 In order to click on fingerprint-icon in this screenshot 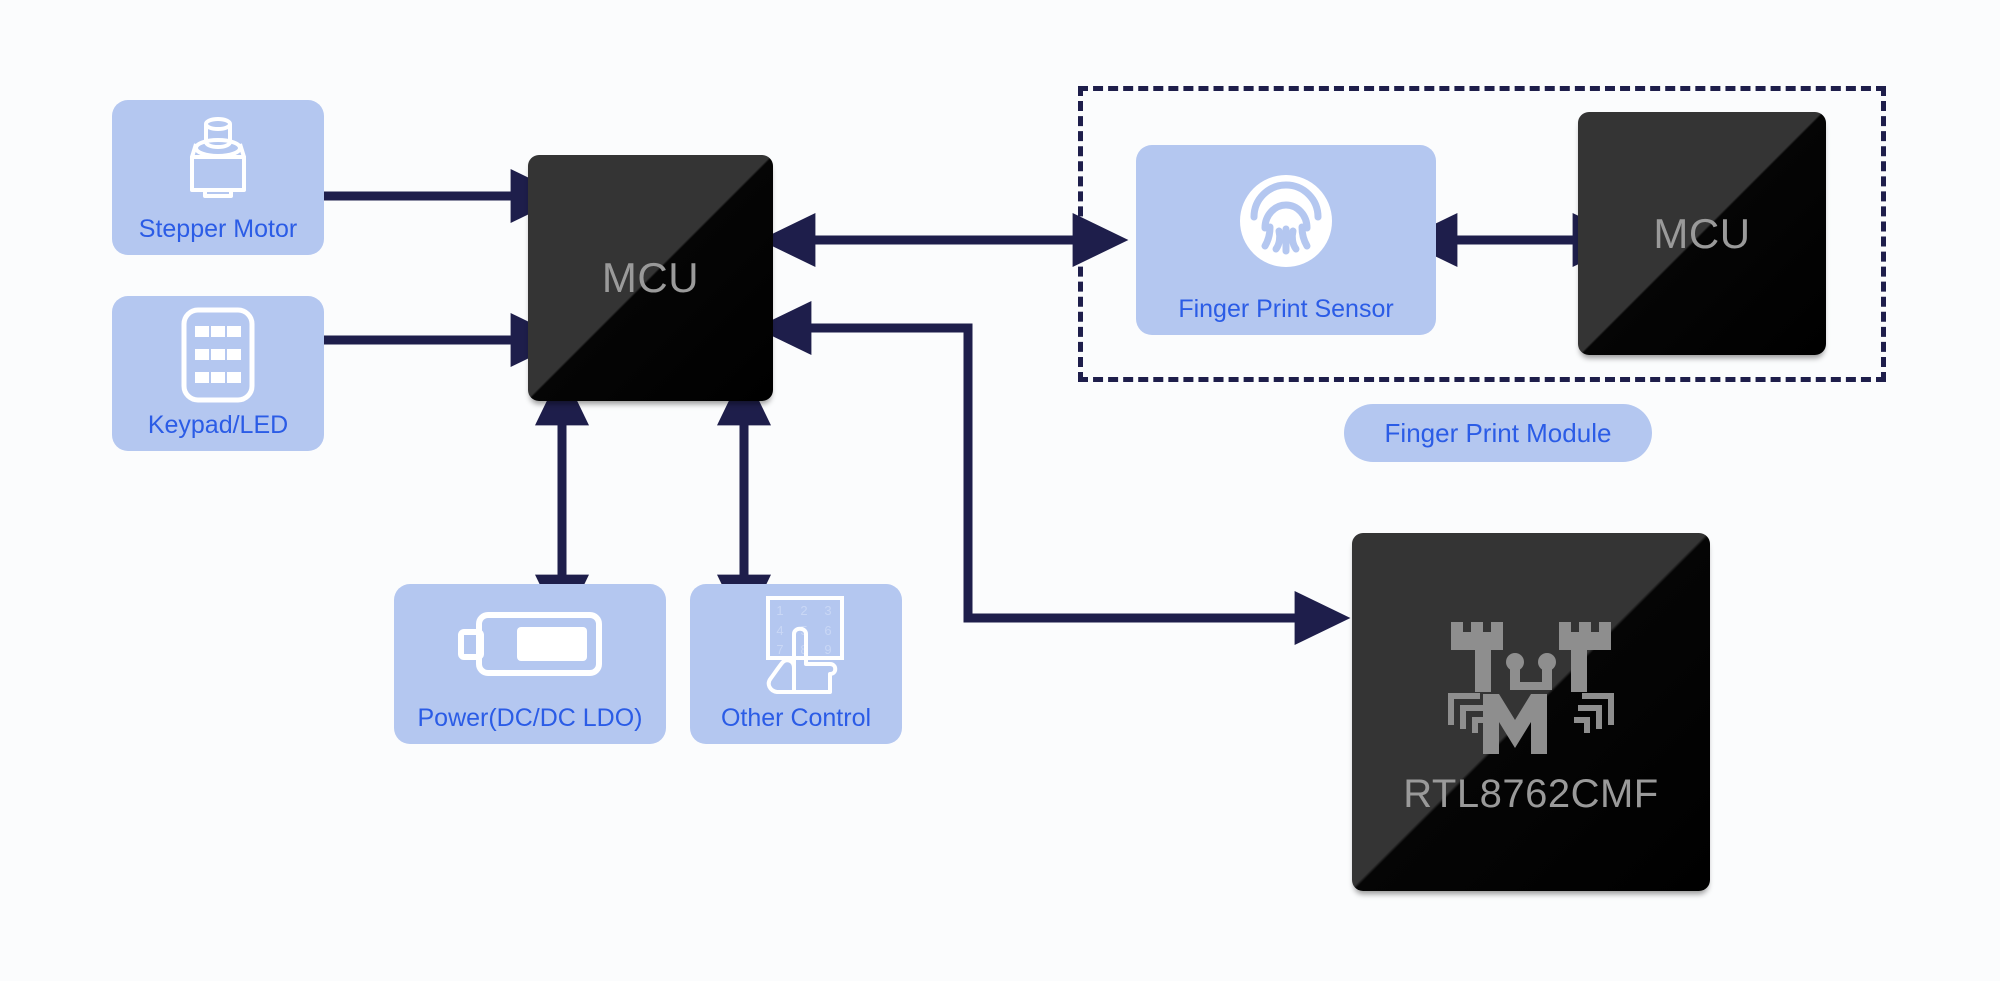, I will do `click(1286, 221)`.